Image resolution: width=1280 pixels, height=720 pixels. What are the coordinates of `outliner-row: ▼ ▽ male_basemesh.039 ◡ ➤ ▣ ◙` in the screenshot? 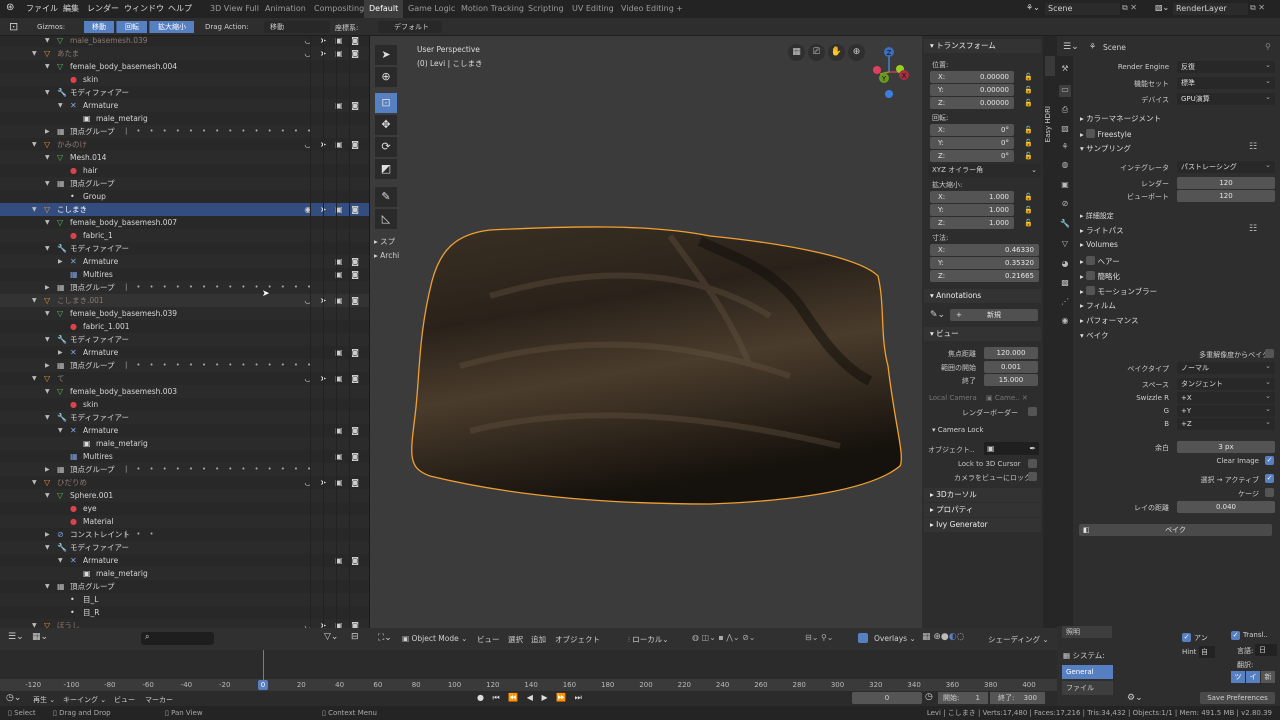 It's located at (184, 41).